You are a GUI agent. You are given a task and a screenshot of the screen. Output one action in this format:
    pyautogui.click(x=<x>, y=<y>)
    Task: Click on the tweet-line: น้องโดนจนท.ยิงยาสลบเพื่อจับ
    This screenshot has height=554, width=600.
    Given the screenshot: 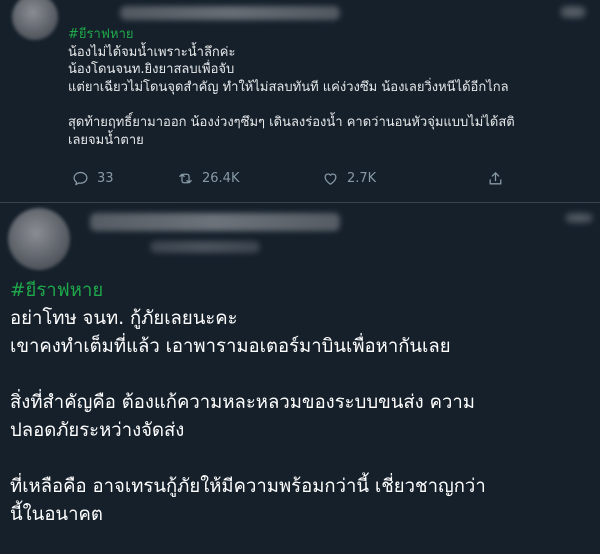 What is the action you would take?
    pyautogui.click(x=151, y=69)
    